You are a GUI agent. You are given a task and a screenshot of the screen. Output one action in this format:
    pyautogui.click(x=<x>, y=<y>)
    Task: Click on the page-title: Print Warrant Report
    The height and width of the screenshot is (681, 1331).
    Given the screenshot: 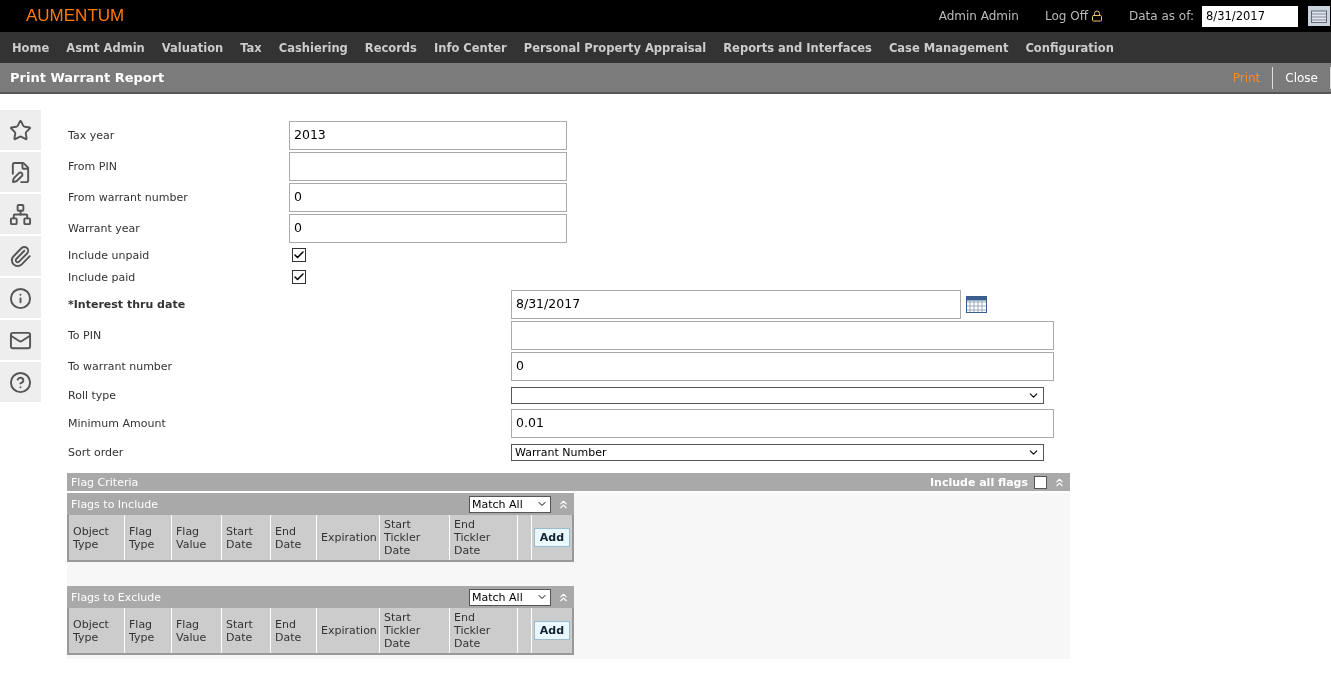 What is the action you would take?
    pyautogui.click(x=87, y=77)
    